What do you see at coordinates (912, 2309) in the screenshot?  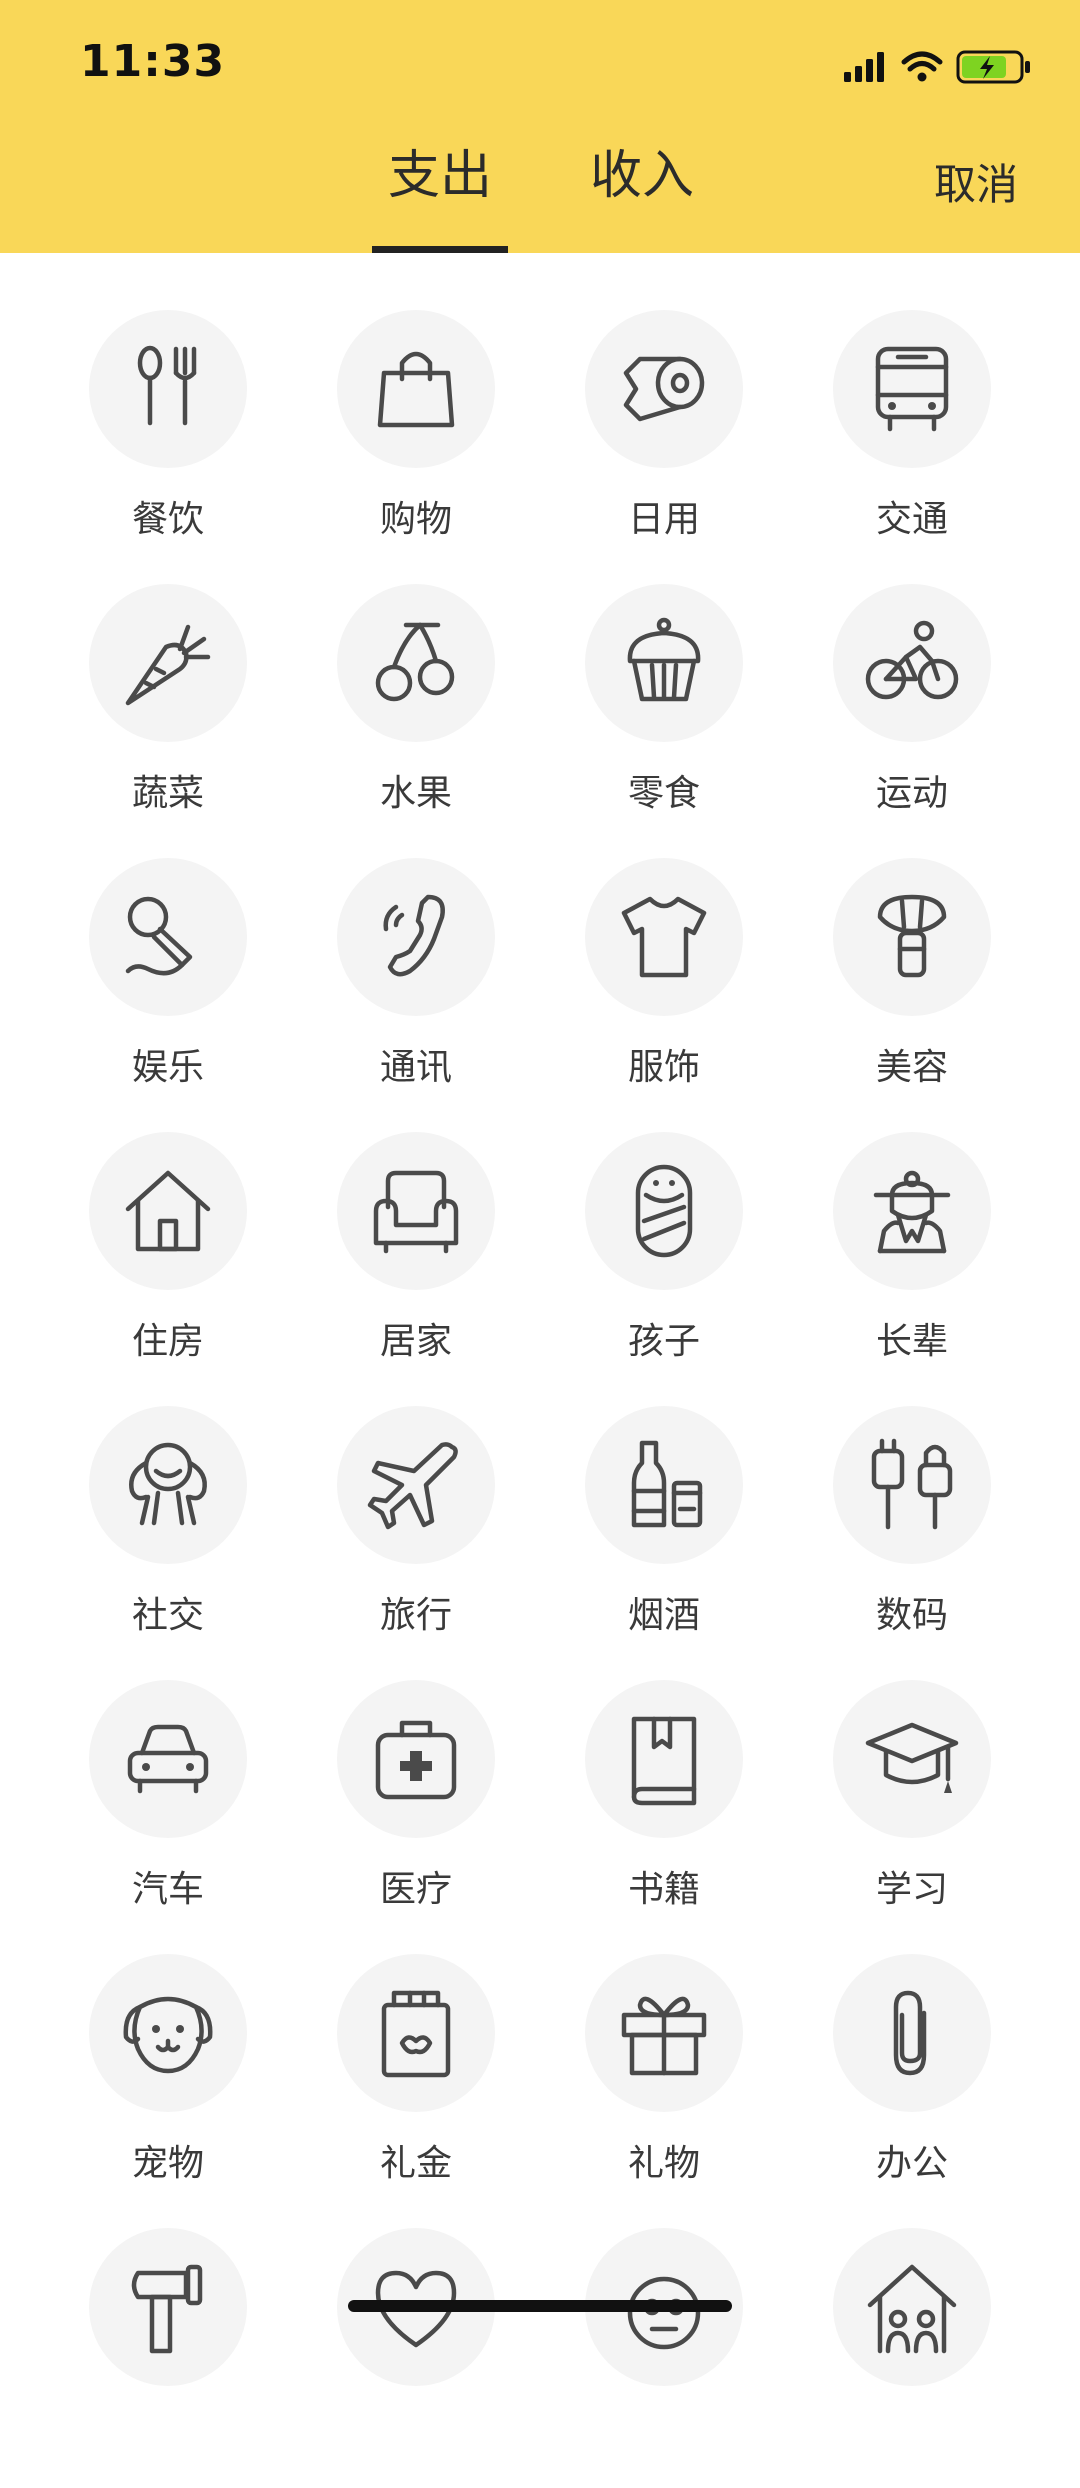 I see `family-house-icon` at bounding box center [912, 2309].